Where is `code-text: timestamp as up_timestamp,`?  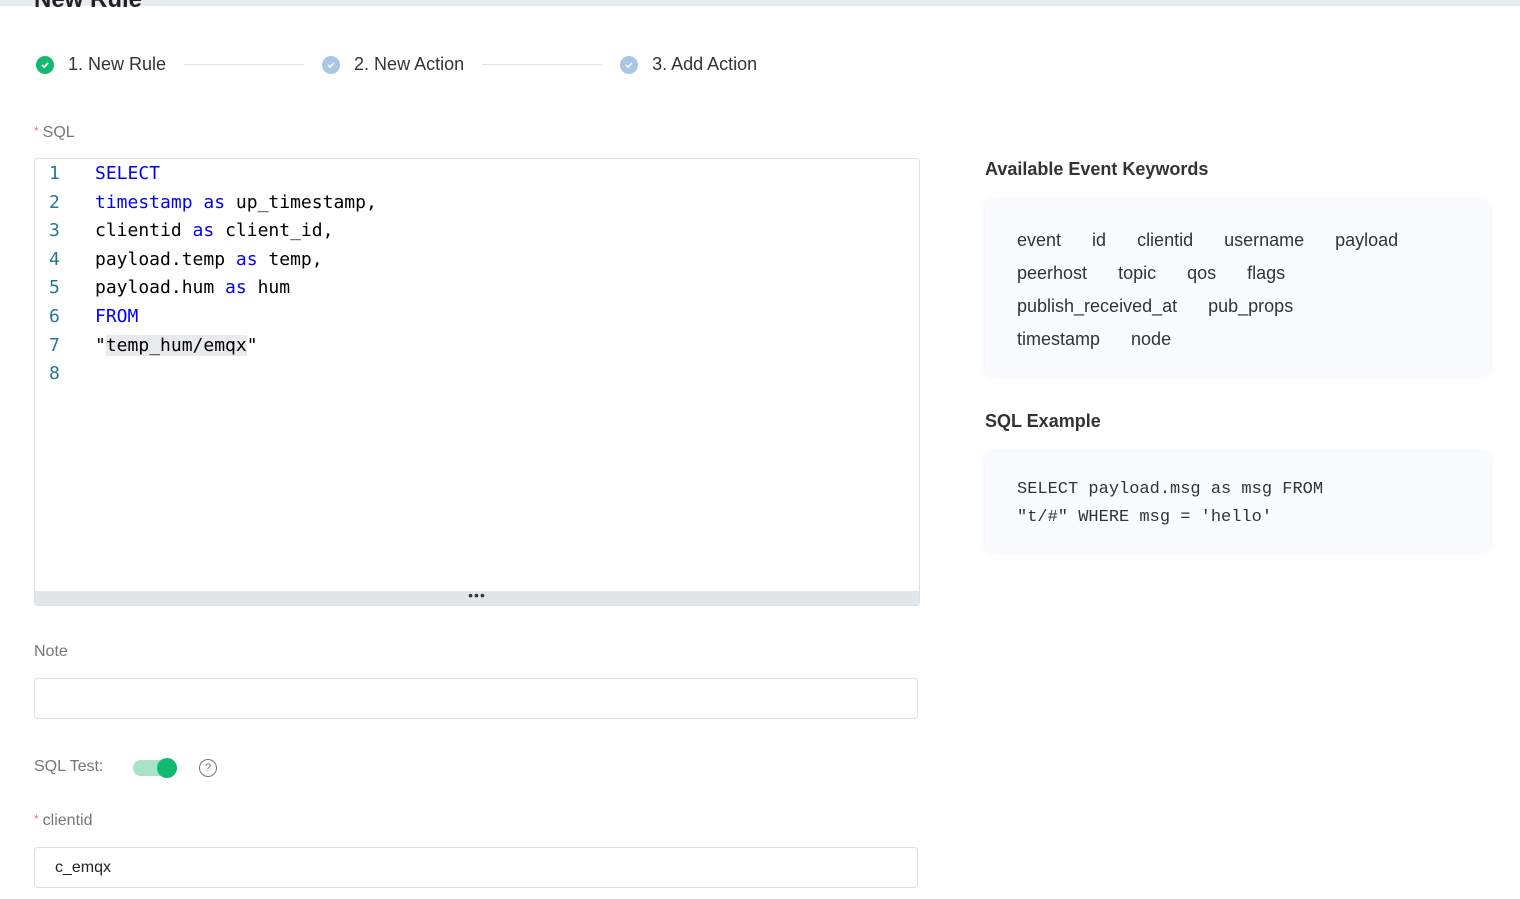
code-text: timestamp as up_timestamp, is located at coordinates (236, 203).